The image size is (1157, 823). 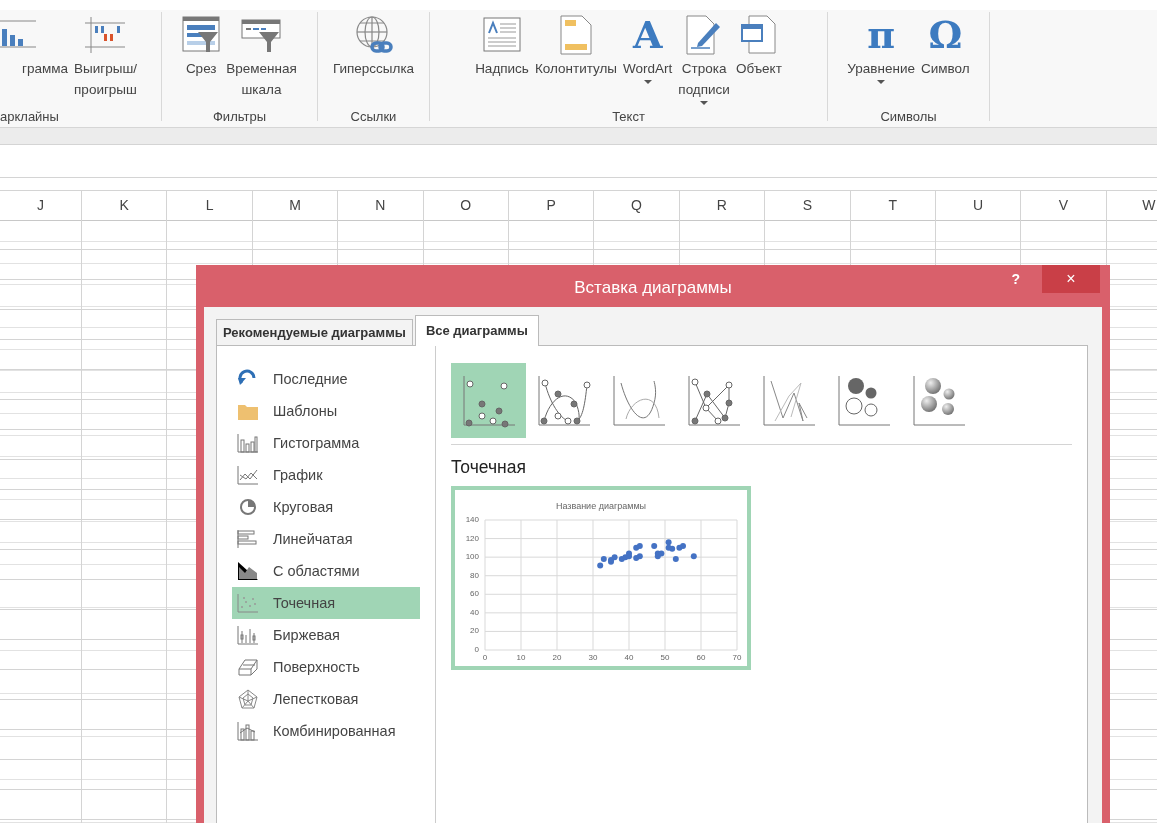 What do you see at coordinates (653, 288) in the screenshot?
I see `window-title: Вставка диаграммы` at bounding box center [653, 288].